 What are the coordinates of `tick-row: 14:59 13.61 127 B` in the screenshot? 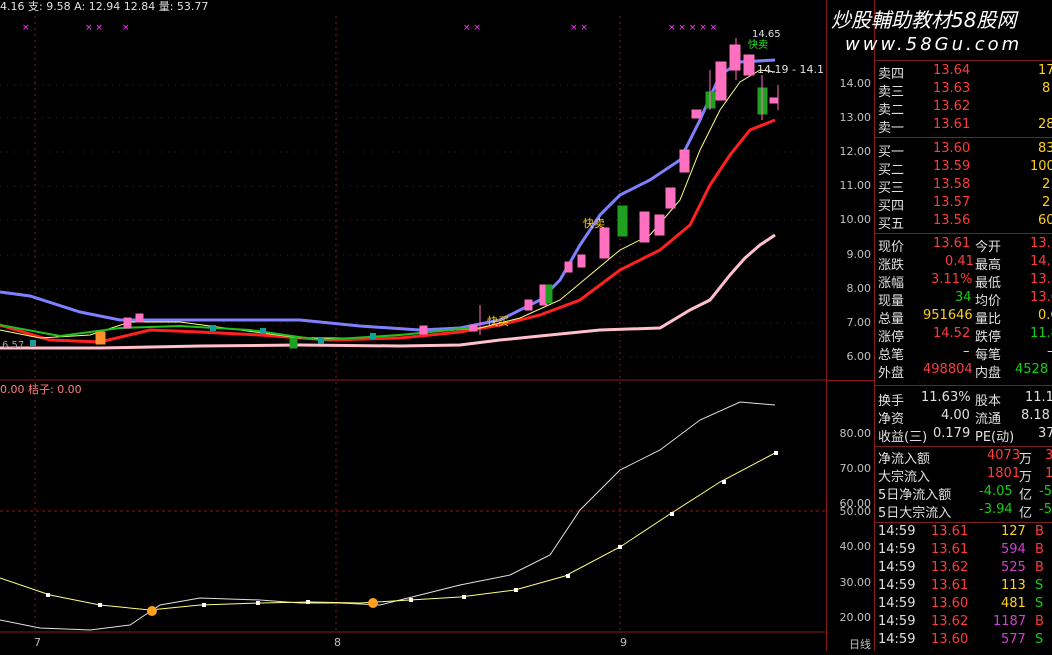 It's located at (961, 531).